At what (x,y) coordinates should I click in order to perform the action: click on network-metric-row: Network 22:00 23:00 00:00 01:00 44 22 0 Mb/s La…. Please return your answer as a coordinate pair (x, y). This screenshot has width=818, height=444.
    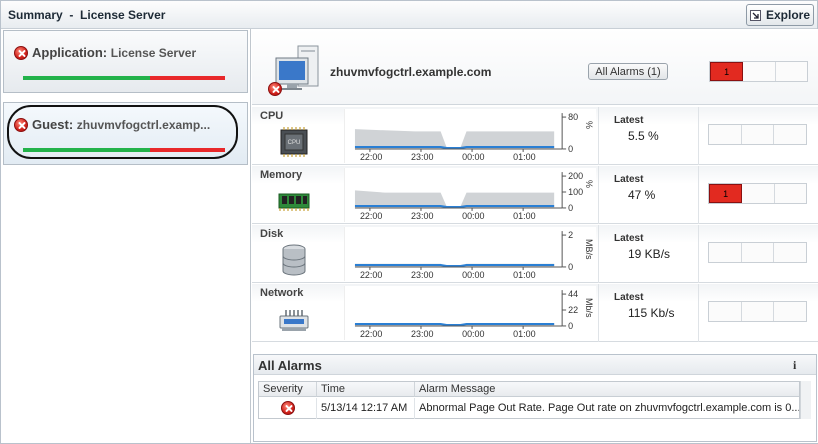
    Looking at the image, I should click on (535, 313).